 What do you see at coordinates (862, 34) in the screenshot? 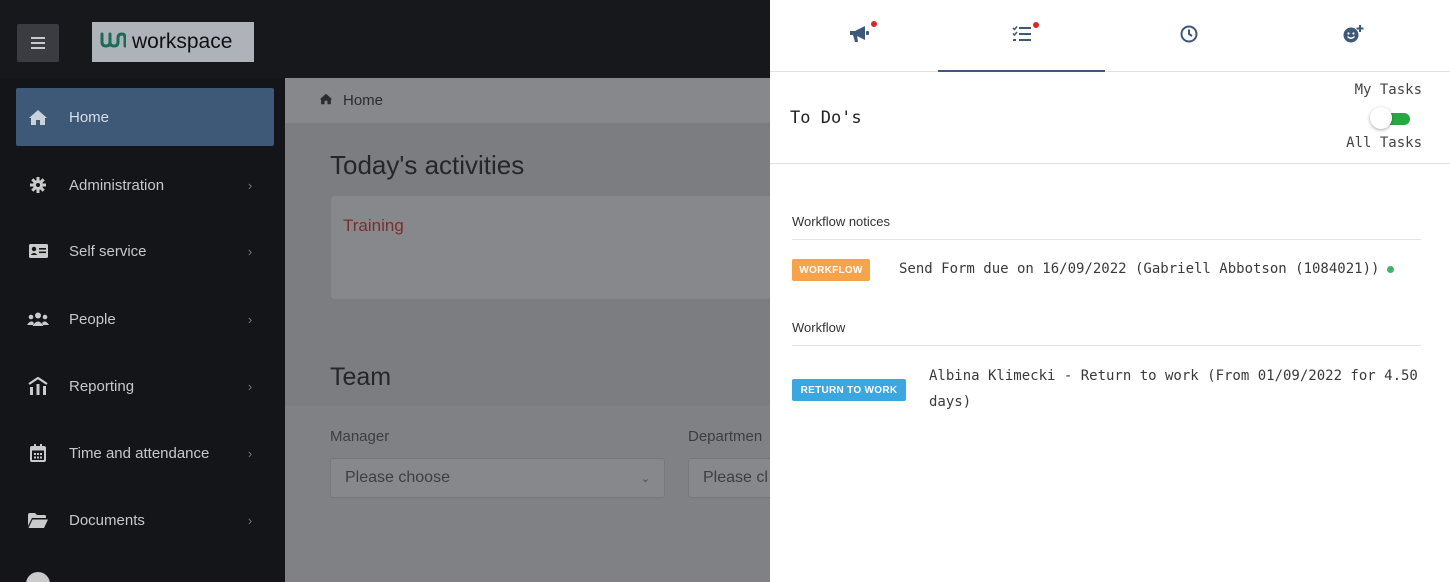
I see `megaphone-icon` at bounding box center [862, 34].